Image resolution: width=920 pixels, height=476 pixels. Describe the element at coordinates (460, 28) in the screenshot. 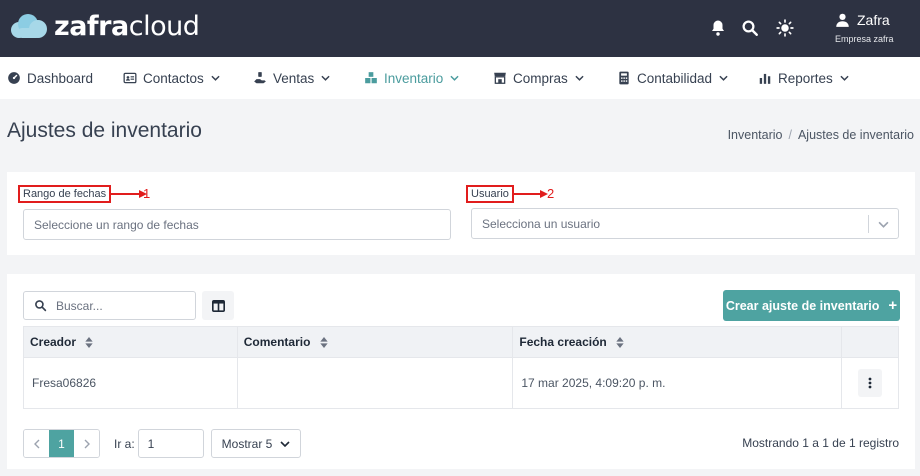

I see `top-bar: zafracloud Zafra Empresa zafra` at that location.